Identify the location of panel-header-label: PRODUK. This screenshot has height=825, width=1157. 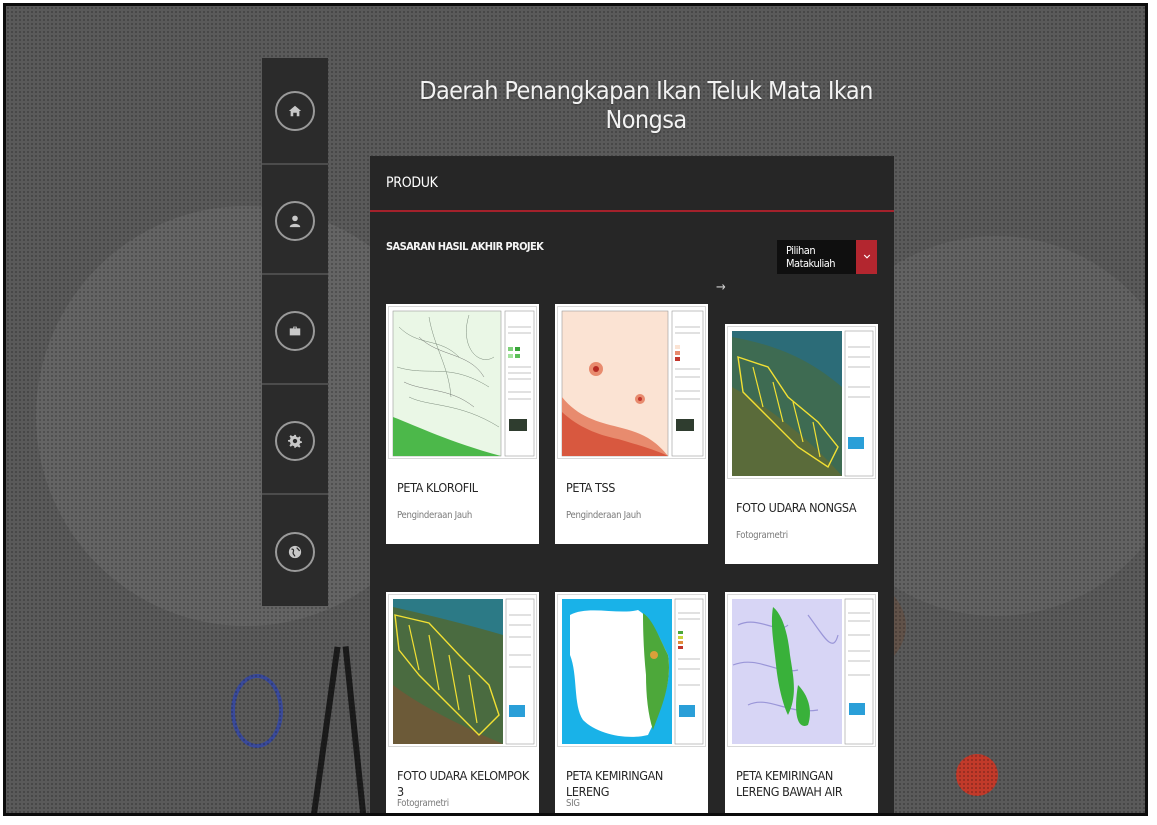
(412, 183).